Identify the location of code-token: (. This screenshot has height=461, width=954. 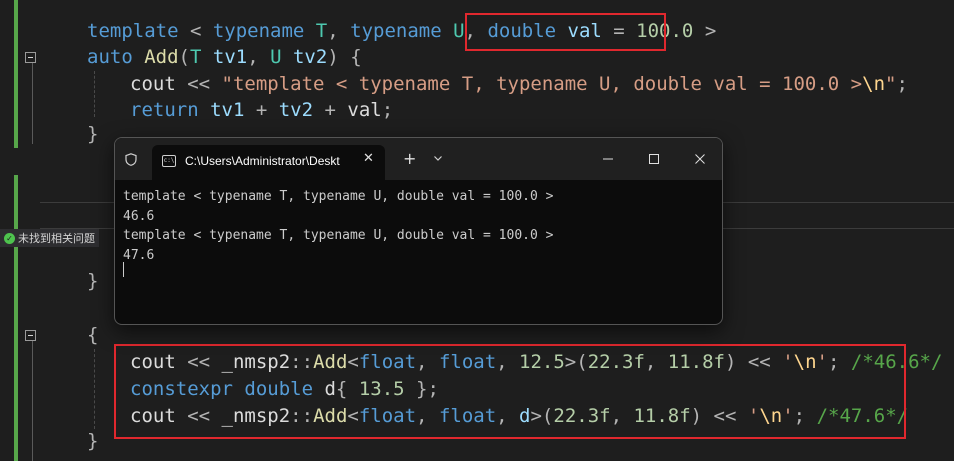
(184, 57).